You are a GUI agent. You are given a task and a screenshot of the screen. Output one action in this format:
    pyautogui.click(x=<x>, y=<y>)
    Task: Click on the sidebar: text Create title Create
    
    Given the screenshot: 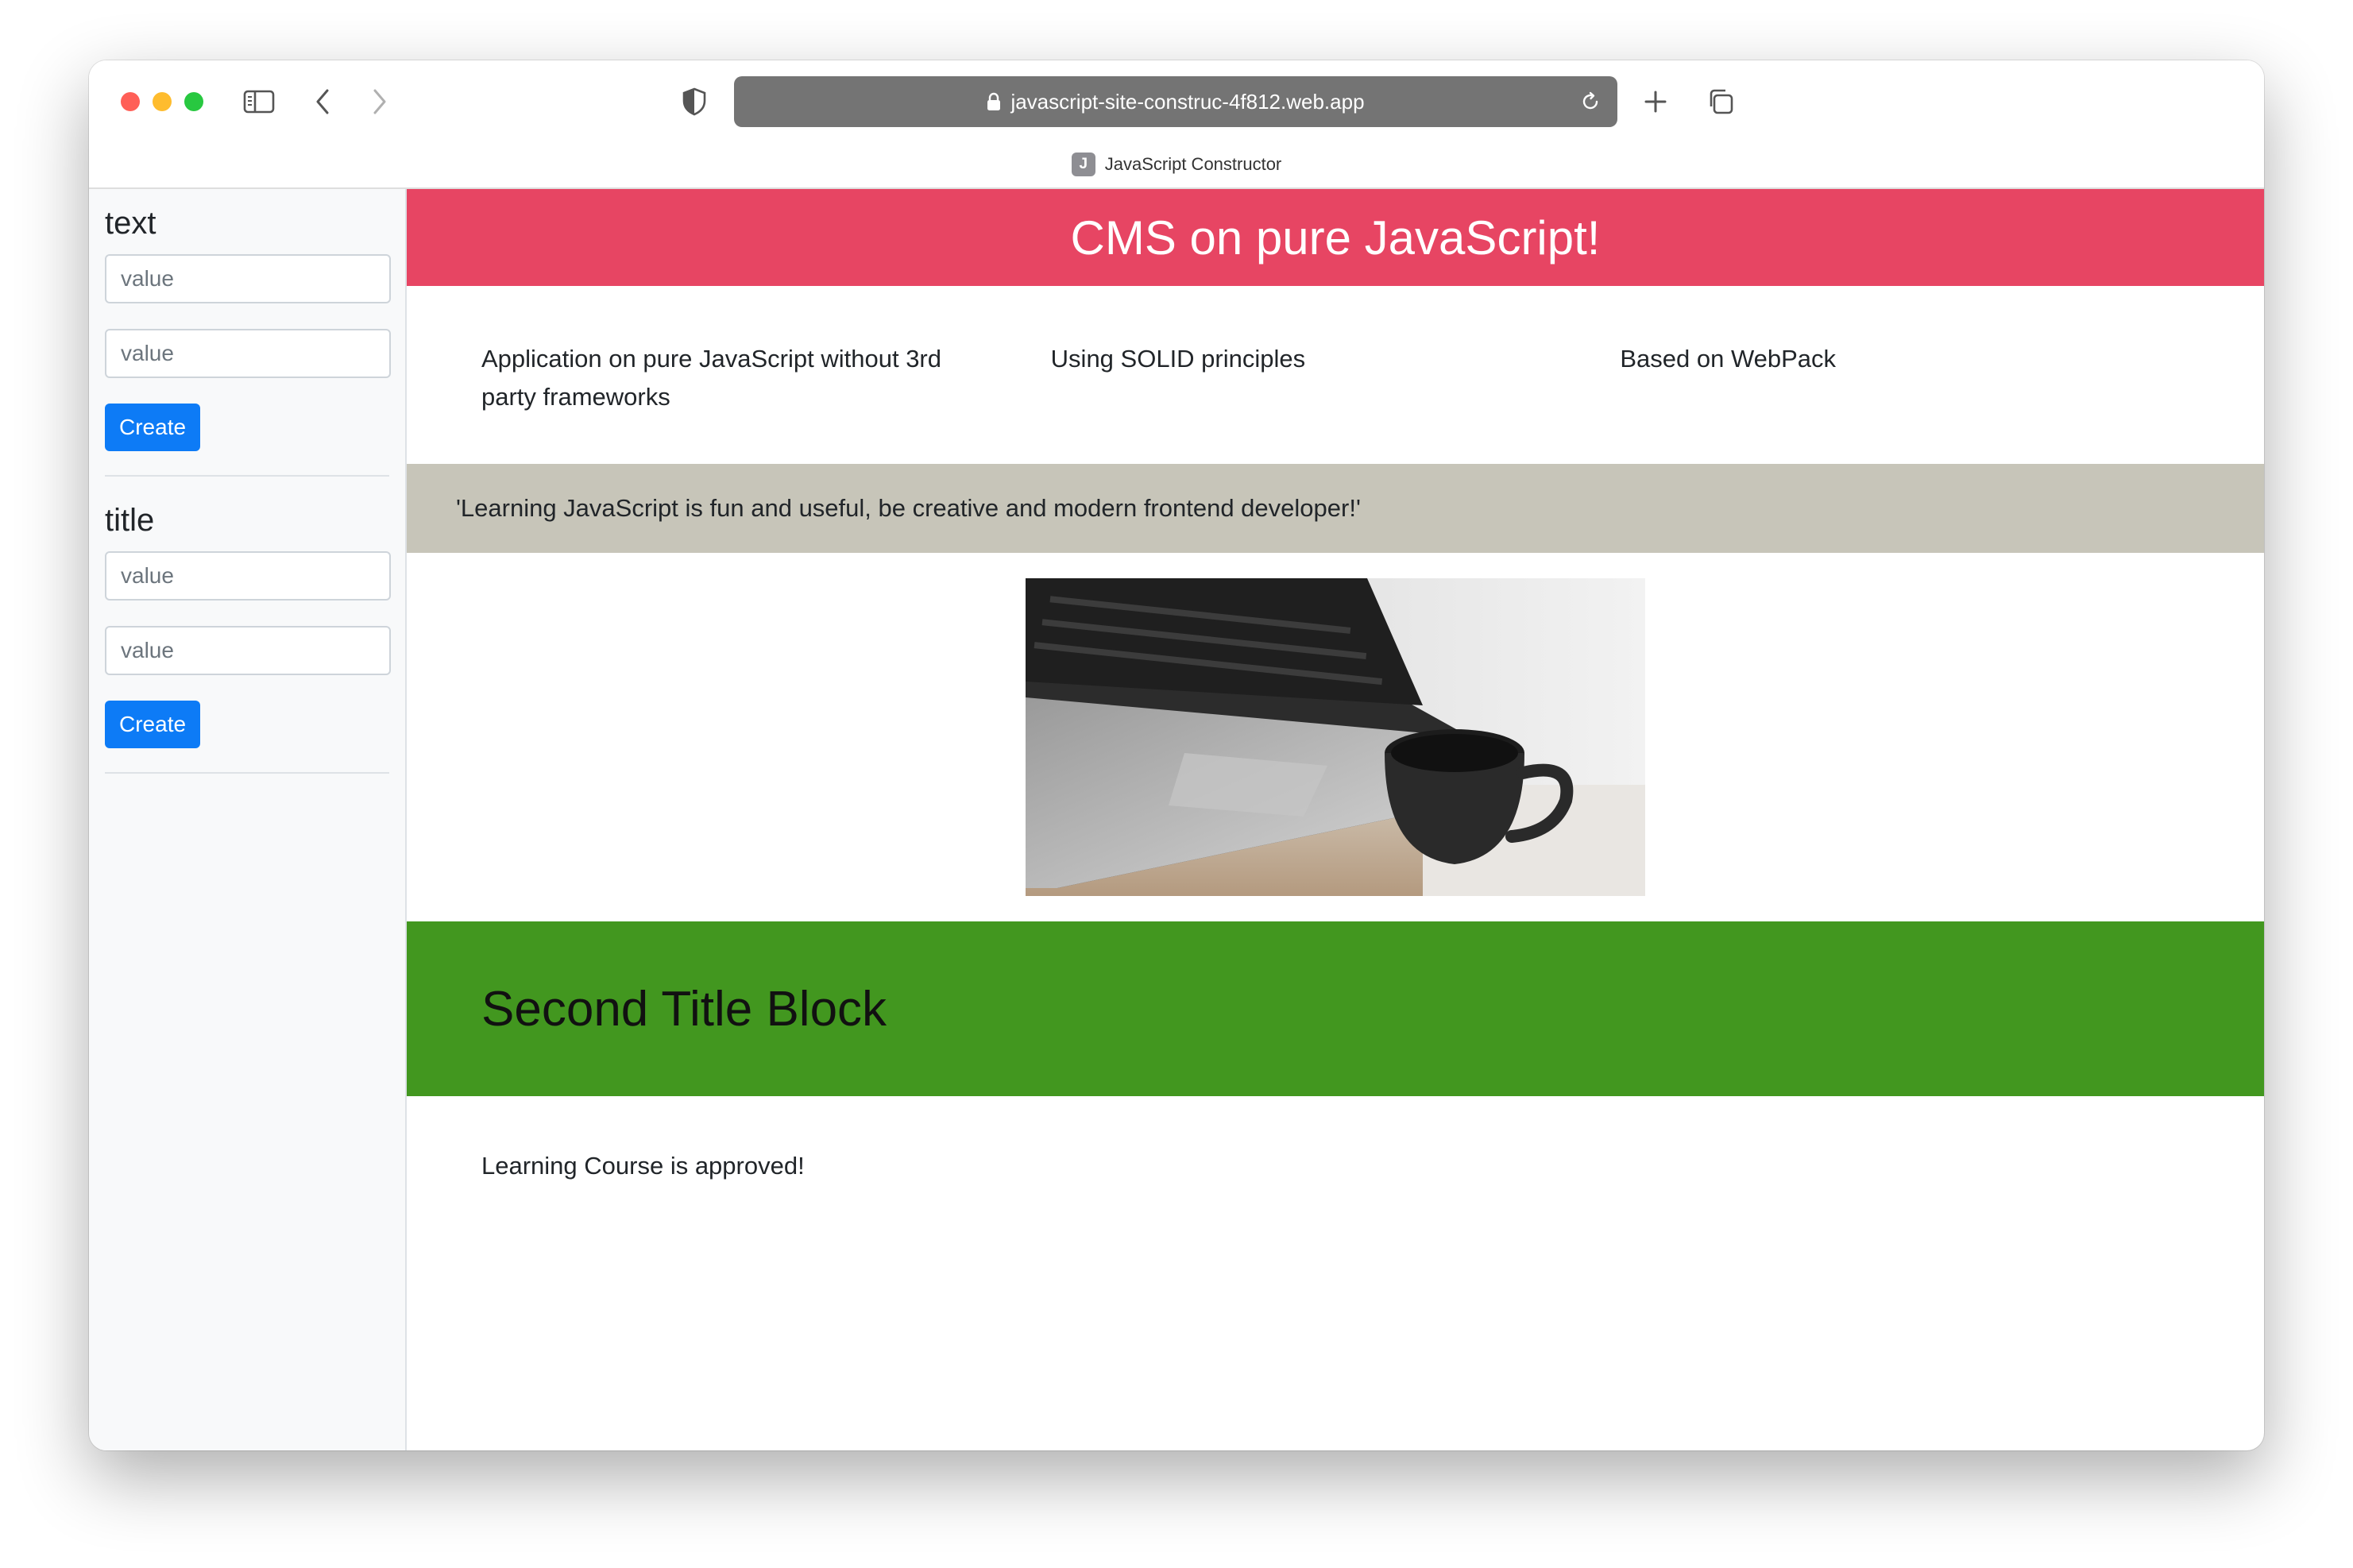 What is the action you would take?
    pyautogui.click(x=248, y=819)
    